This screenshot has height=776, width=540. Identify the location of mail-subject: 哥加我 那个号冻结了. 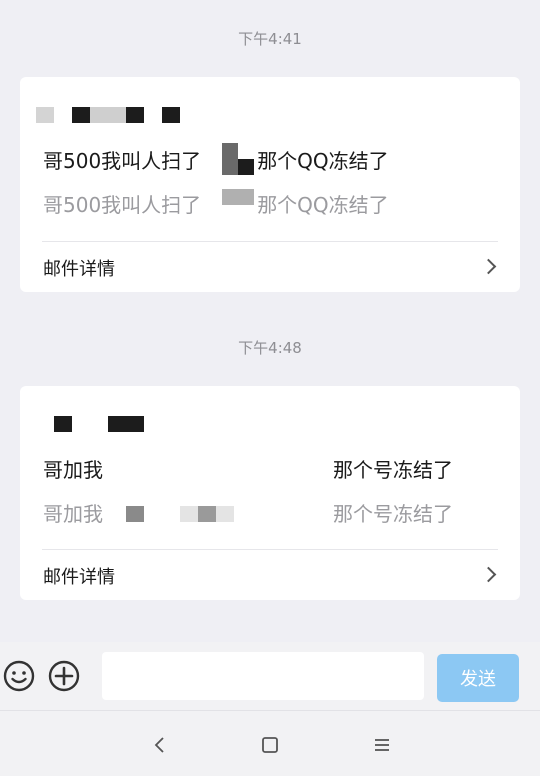
(248, 470).